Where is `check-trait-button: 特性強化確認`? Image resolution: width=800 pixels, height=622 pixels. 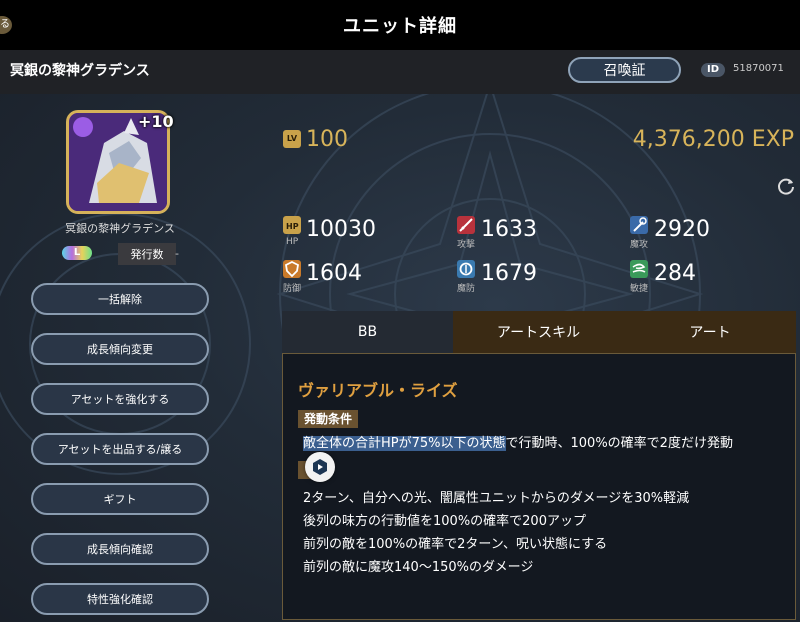
check-trait-button: 特性強化確認 is located at coordinates (120, 599).